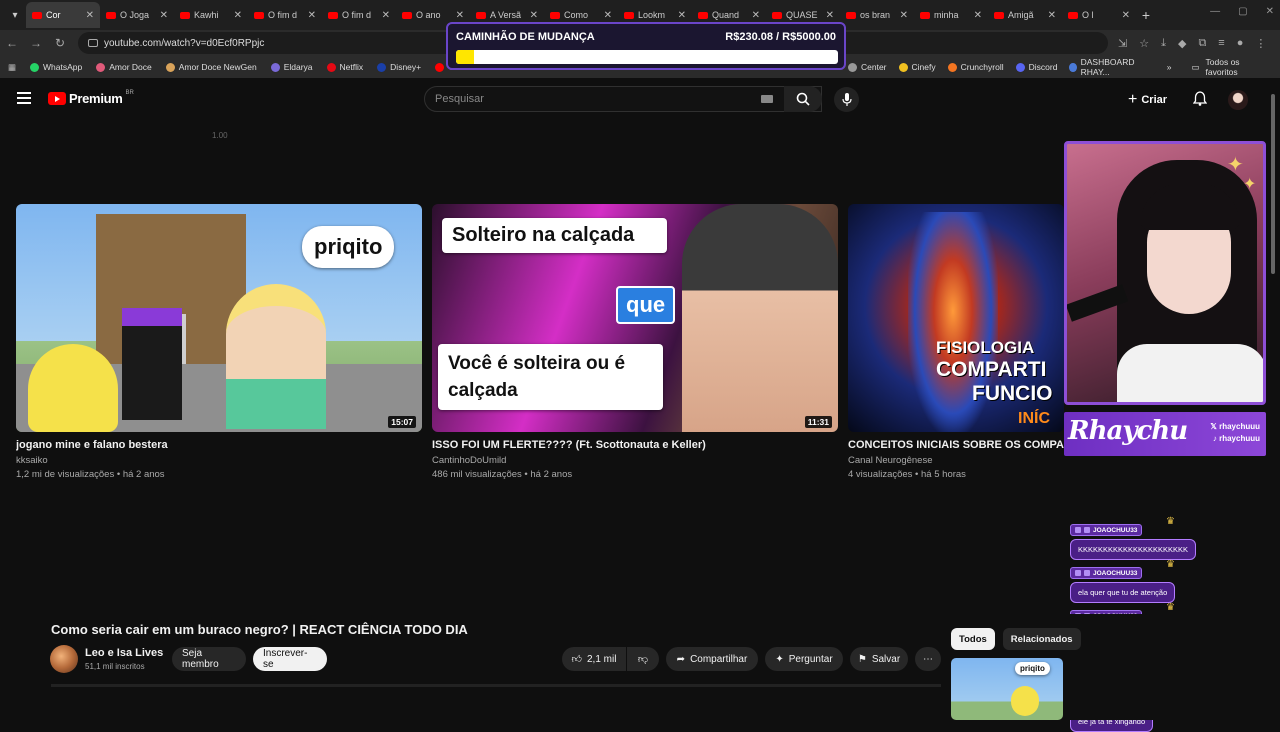 The height and width of the screenshot is (732, 1280). Describe the element at coordinates (1036, 67) in the screenshot. I see `bookmark-item: Discord` at that location.